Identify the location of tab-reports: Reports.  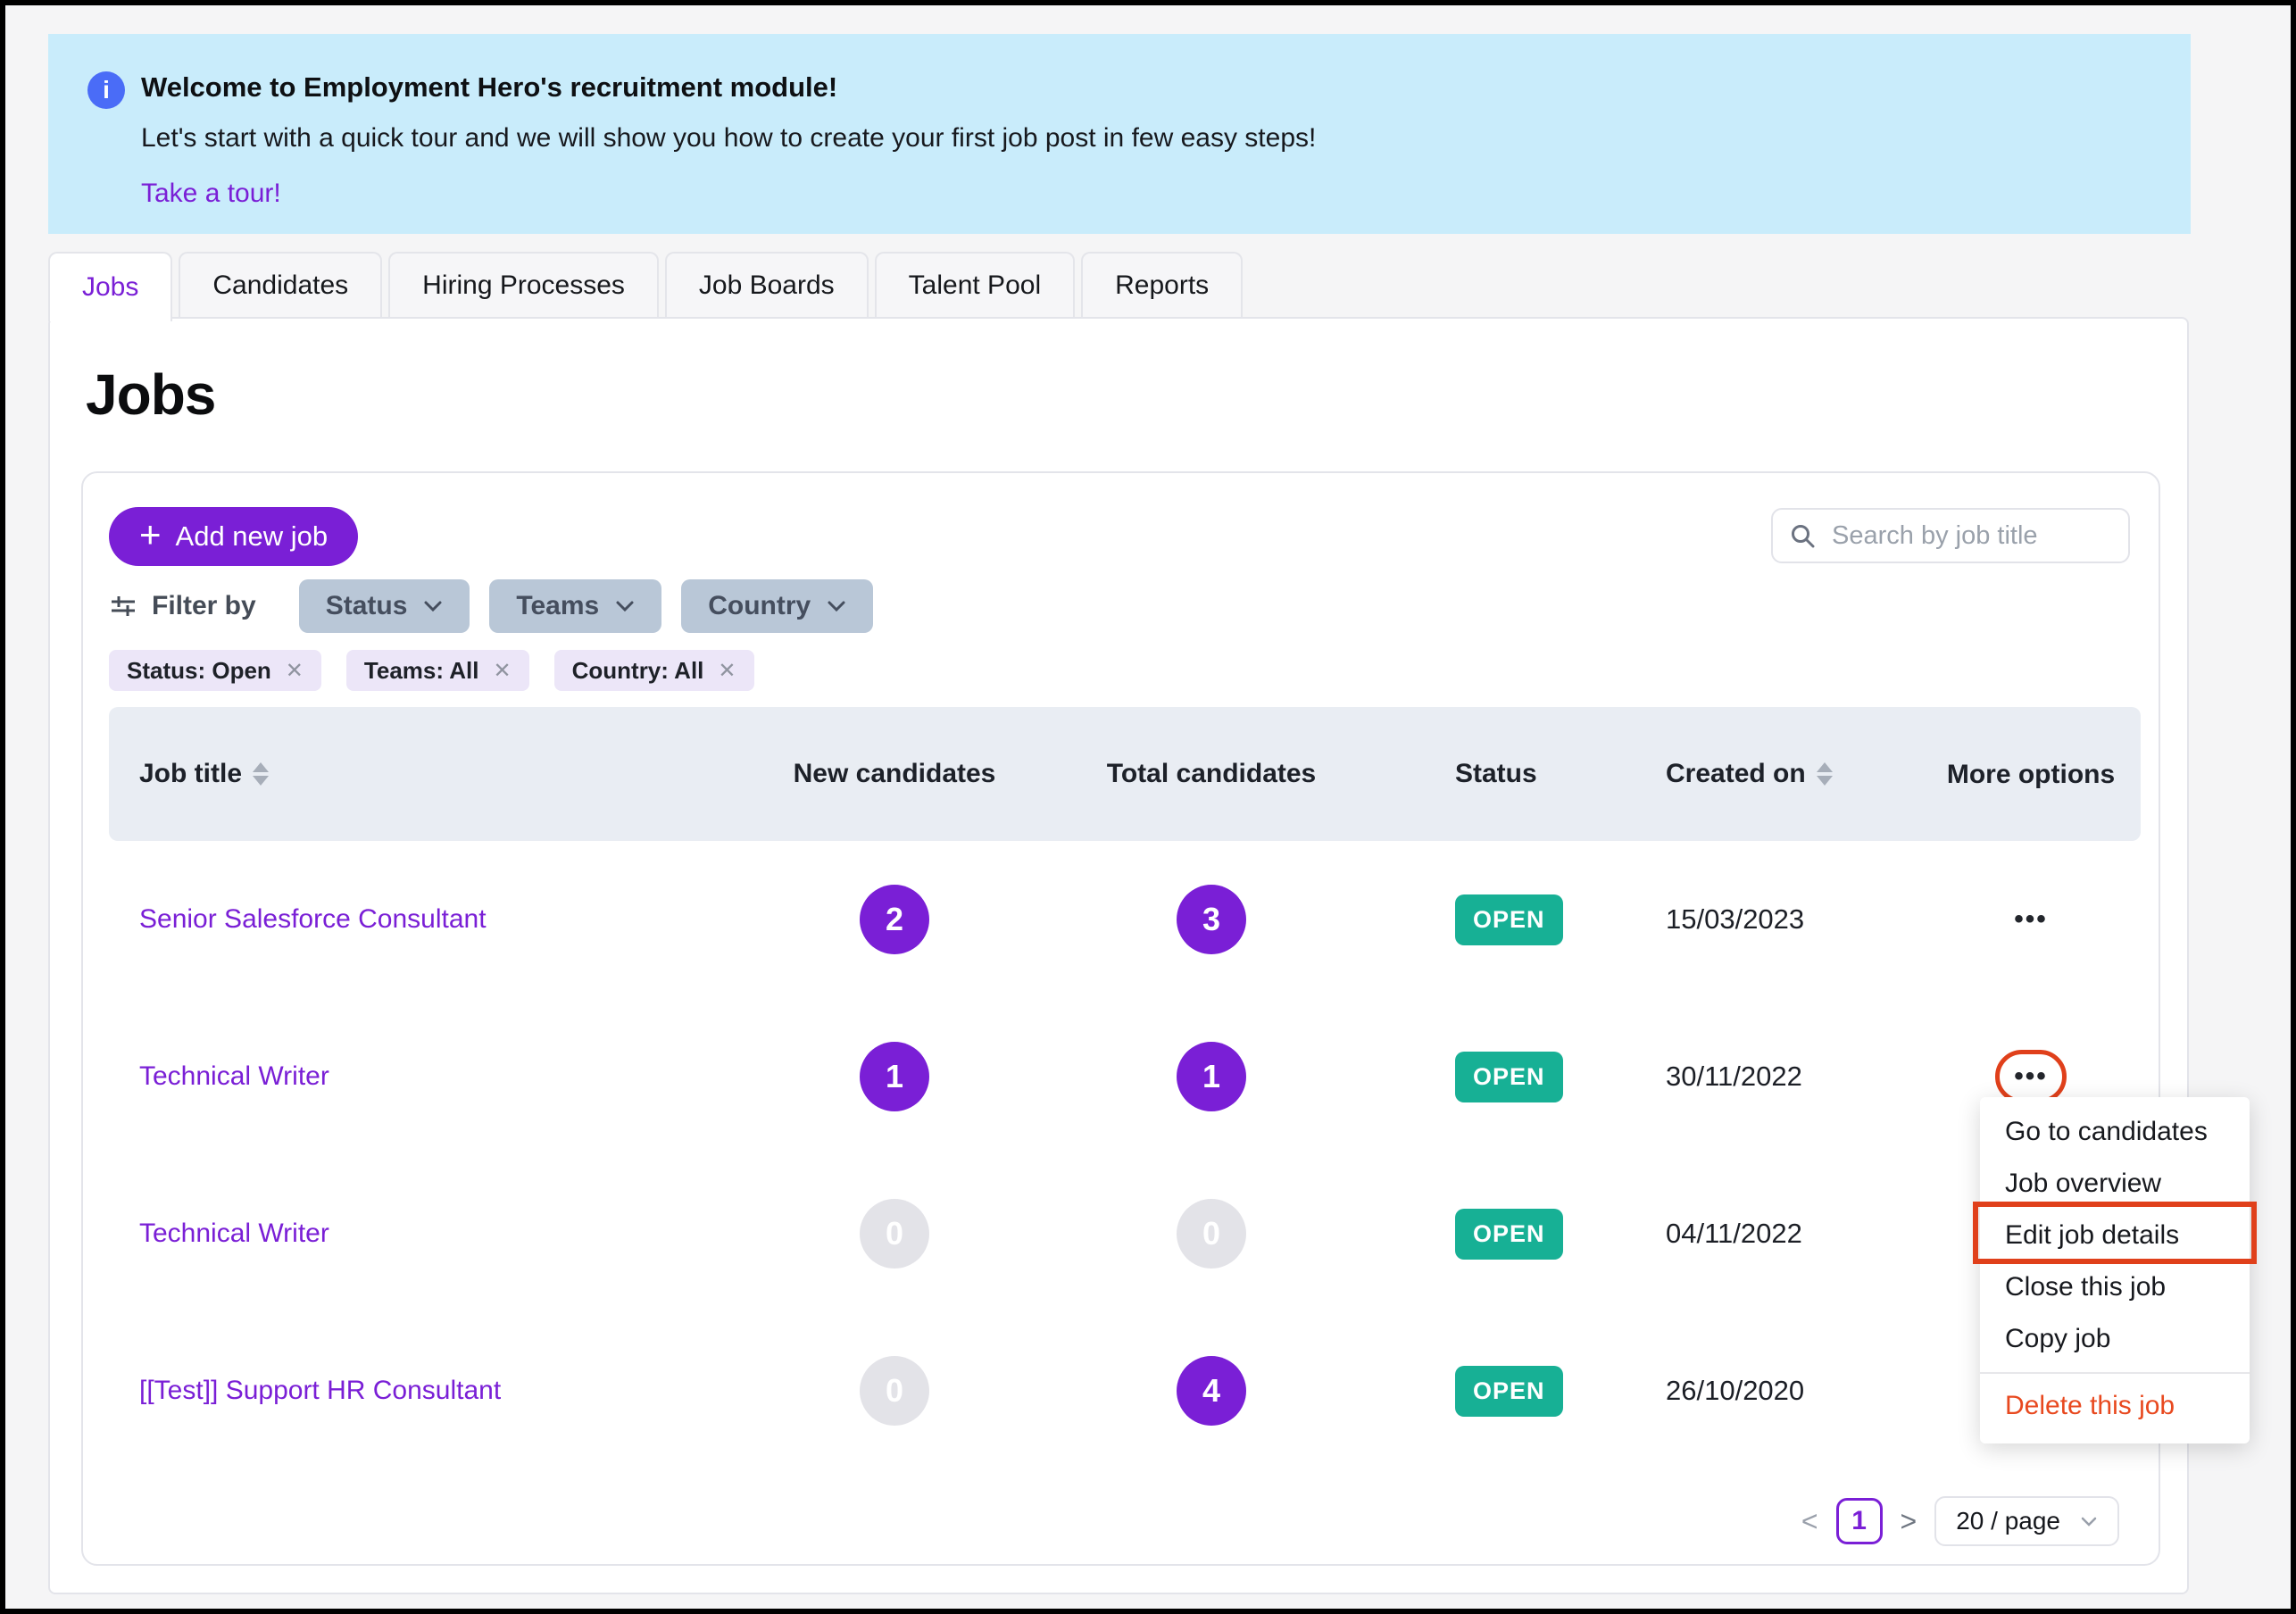
(1162, 284).